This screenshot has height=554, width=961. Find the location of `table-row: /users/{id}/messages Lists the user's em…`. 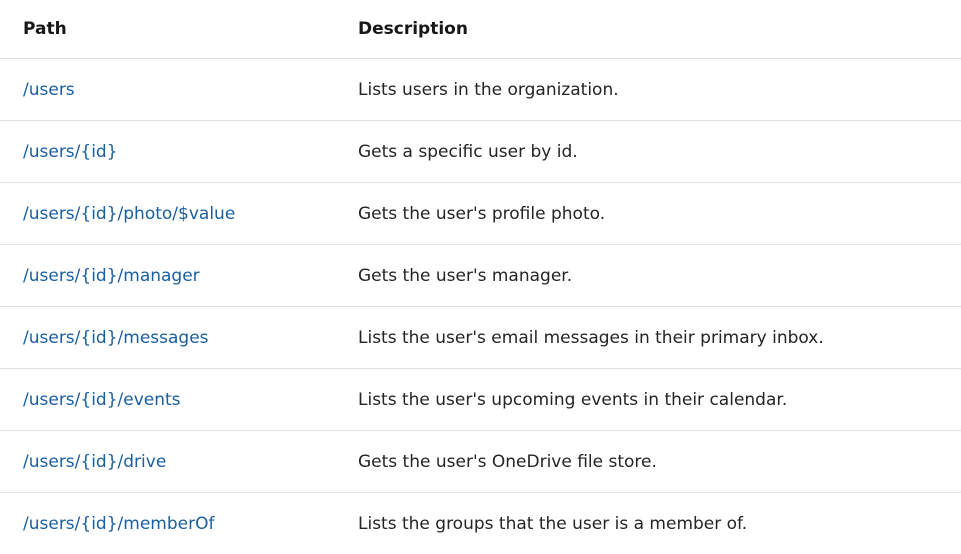

table-row: /users/{id}/messages Lists the user's em… is located at coordinates (480, 338).